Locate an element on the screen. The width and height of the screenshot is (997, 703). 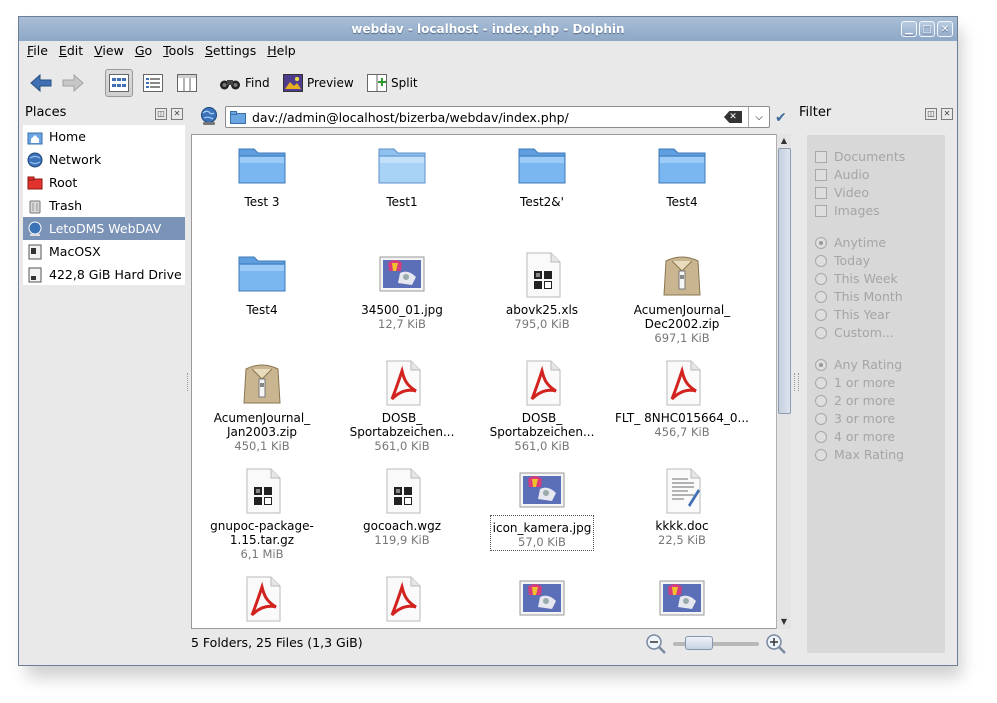
file-item: AcumenJournal_ Dec2002.zip 697,1 KiB is located at coordinates (682, 298).